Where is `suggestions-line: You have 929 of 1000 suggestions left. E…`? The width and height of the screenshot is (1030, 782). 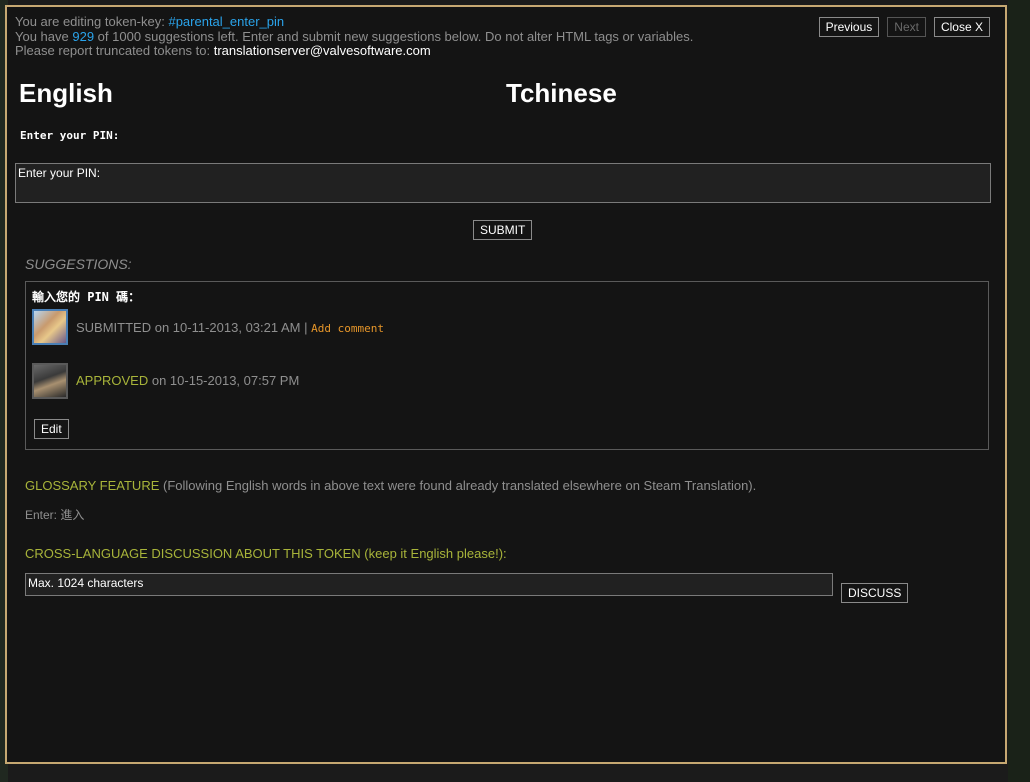 suggestions-line: You have 929 of 1000 suggestions left. E… is located at coordinates (415, 36).